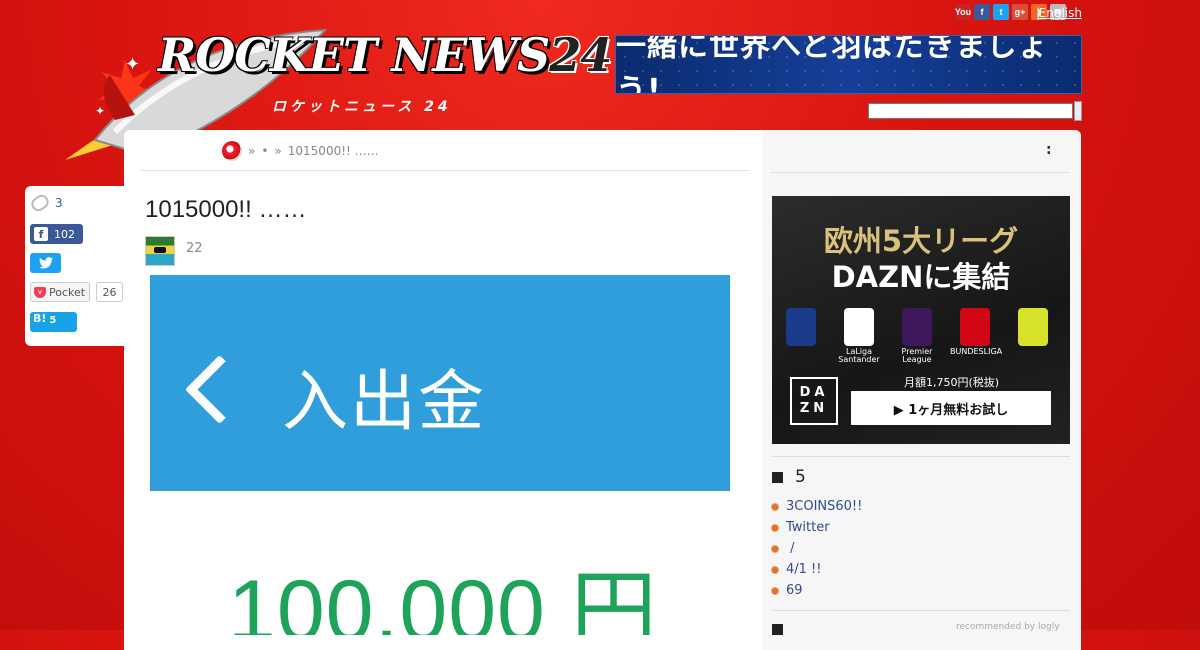 This screenshot has width=1200, height=650. I want to click on hatena-bookmark-button: B! 5, so click(53, 322).